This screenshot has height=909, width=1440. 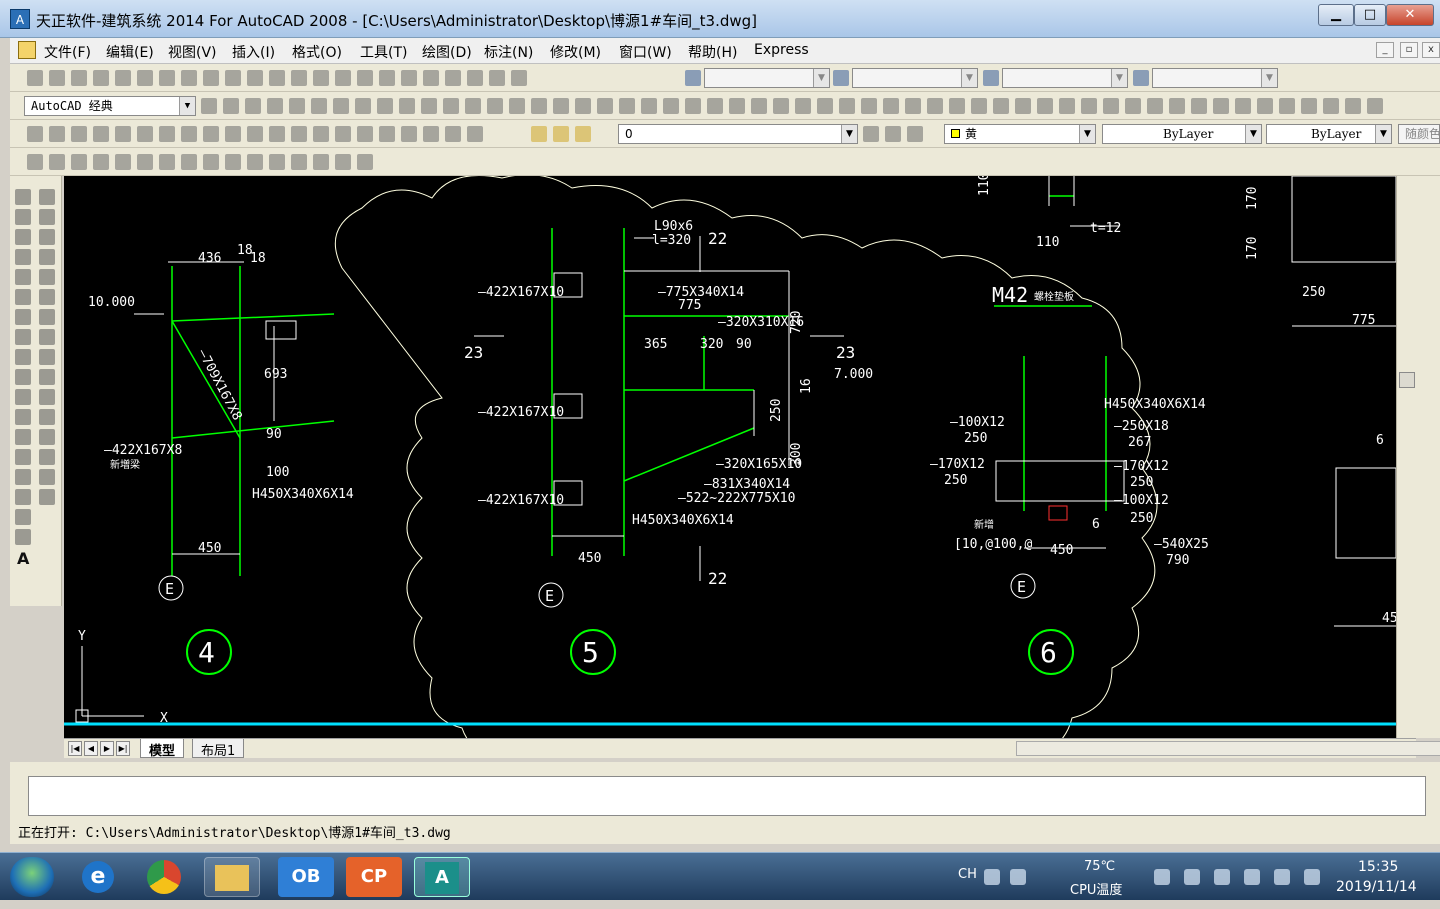 I want to click on help-tray-icon, so click(x=1018, y=877).